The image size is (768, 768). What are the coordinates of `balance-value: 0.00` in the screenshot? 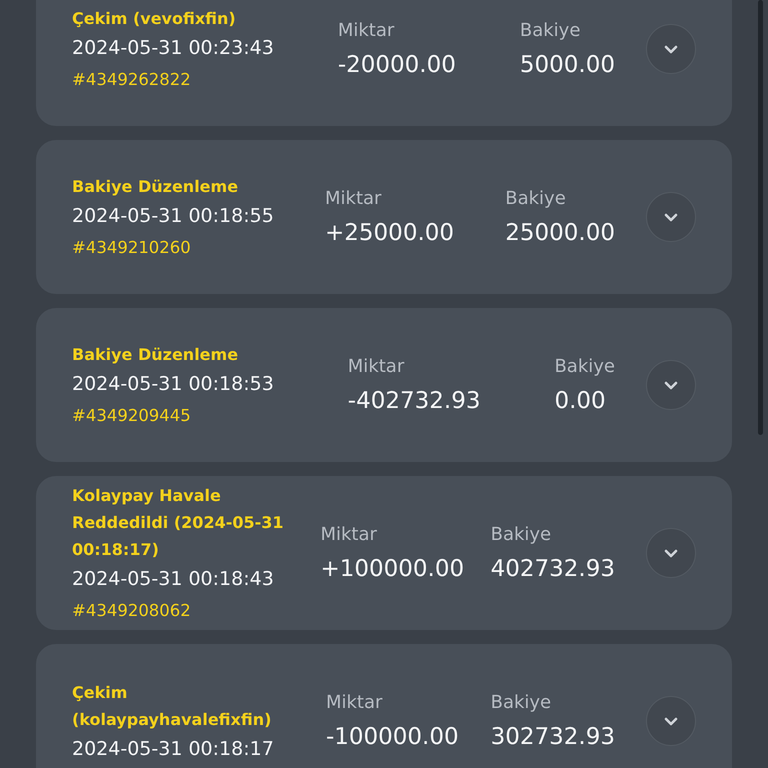 It's located at (580, 401).